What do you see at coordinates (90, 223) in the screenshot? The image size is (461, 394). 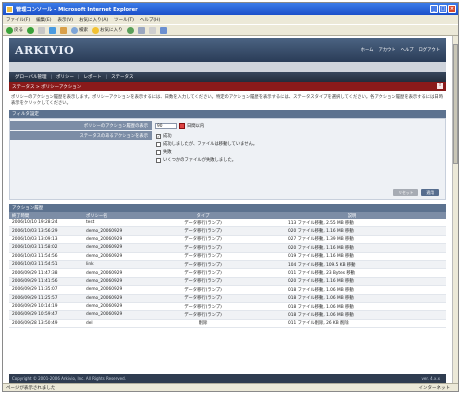 I see `cell-policy-name: test` at bounding box center [90, 223].